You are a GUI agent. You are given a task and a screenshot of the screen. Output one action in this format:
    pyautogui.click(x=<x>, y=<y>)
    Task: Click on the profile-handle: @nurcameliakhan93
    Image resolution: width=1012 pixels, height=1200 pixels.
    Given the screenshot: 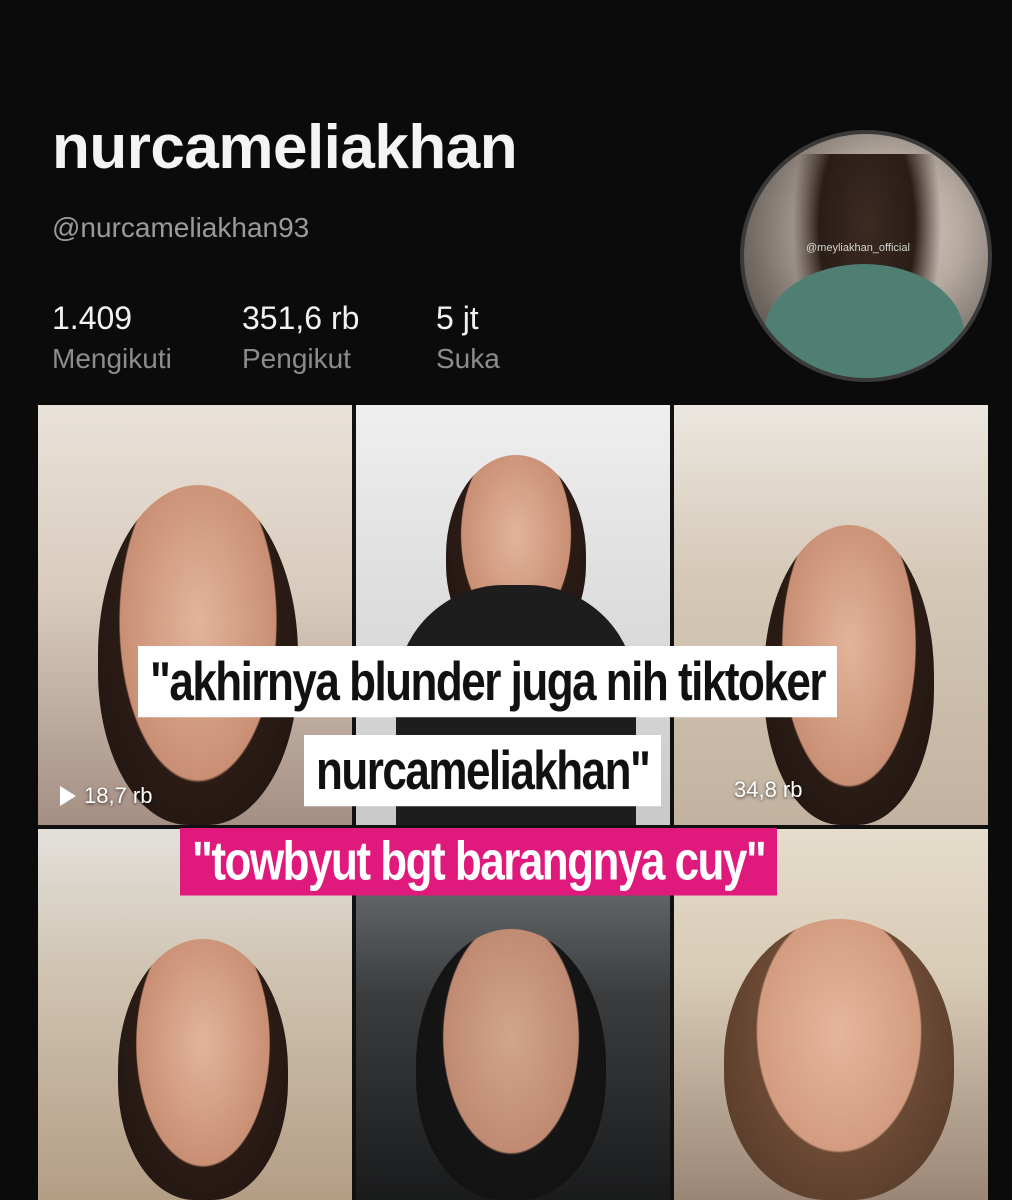 What is the action you would take?
    pyautogui.click(x=181, y=227)
    